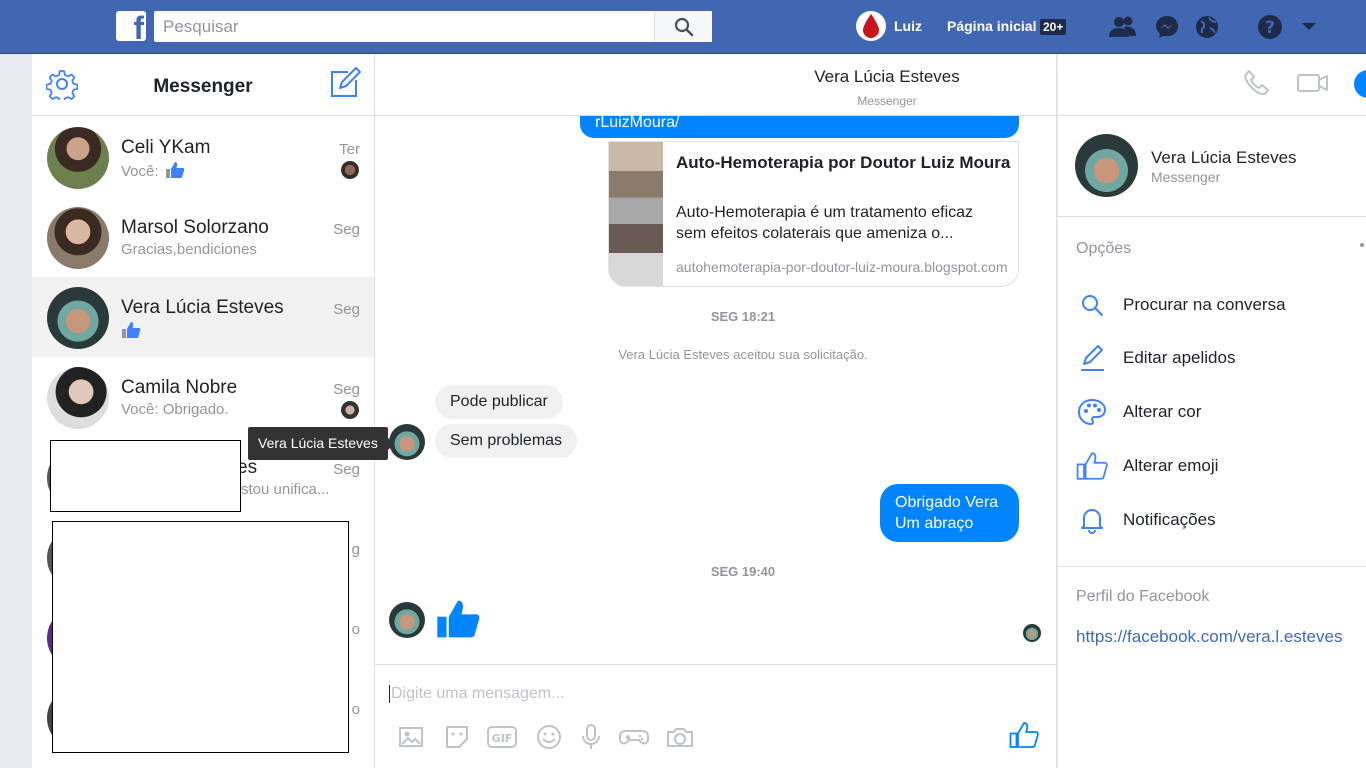  I want to click on send-gif-button: GIF, so click(502, 737).